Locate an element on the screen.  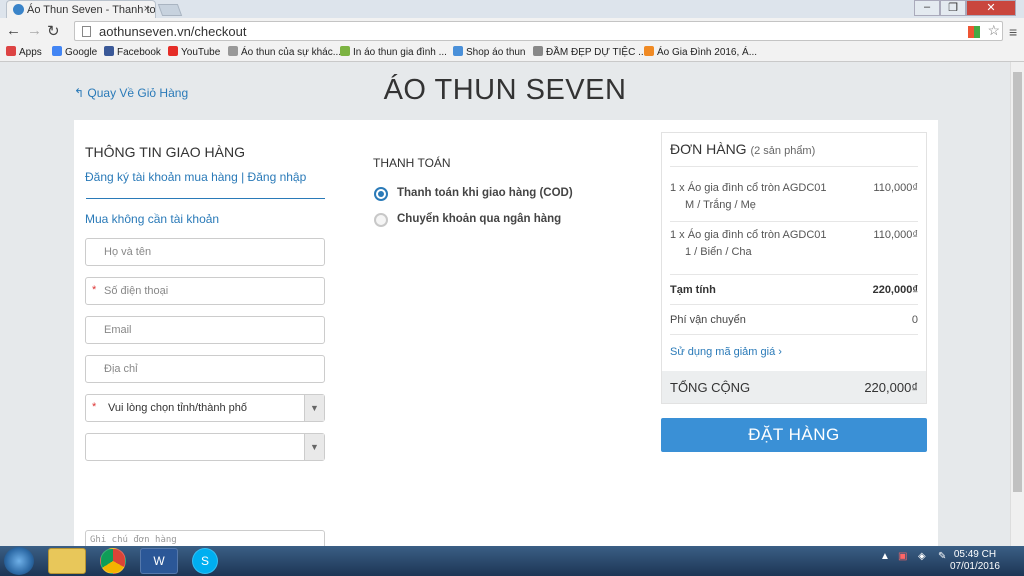
place-order-button: ĐẶT HÀNG is located at coordinates (794, 435).